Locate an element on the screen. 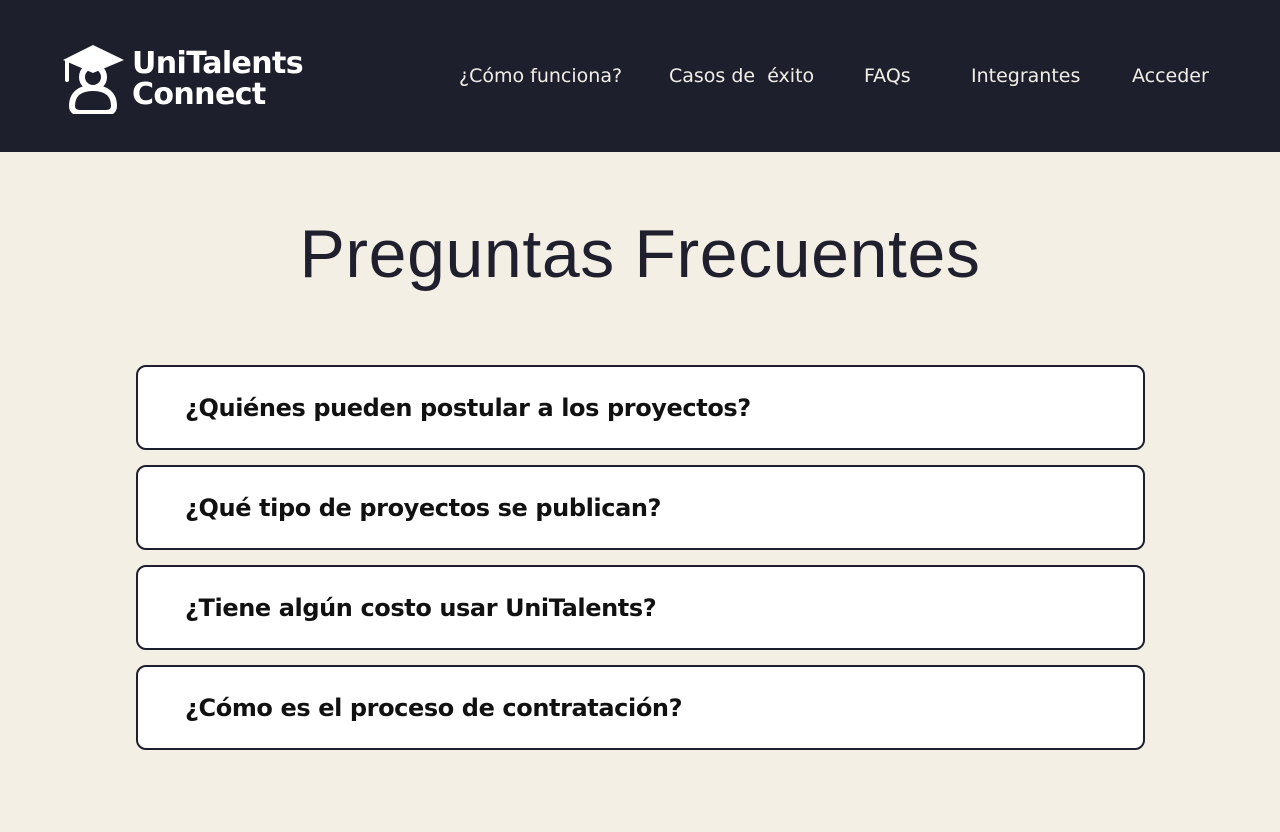 The width and height of the screenshot is (1280, 832). nav-link-faqs: FAQs is located at coordinates (887, 76).